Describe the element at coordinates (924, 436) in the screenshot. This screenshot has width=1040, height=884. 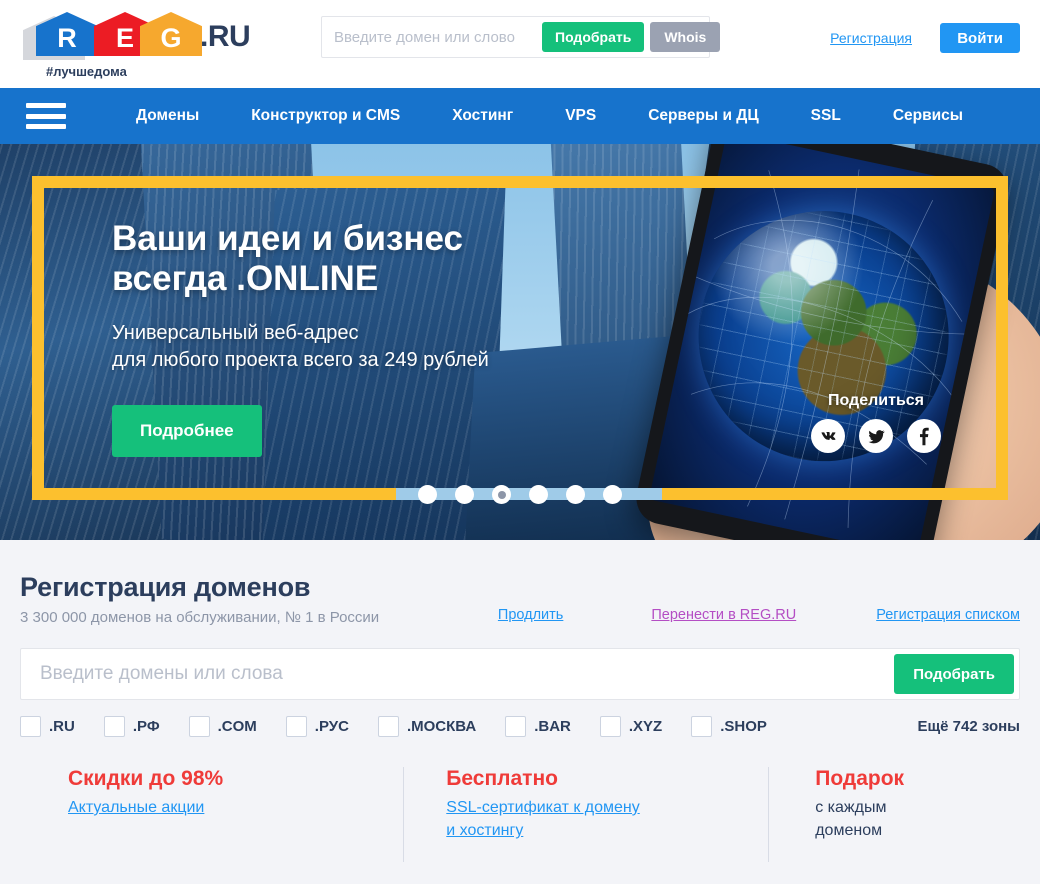
I see `facebook-icon` at that location.